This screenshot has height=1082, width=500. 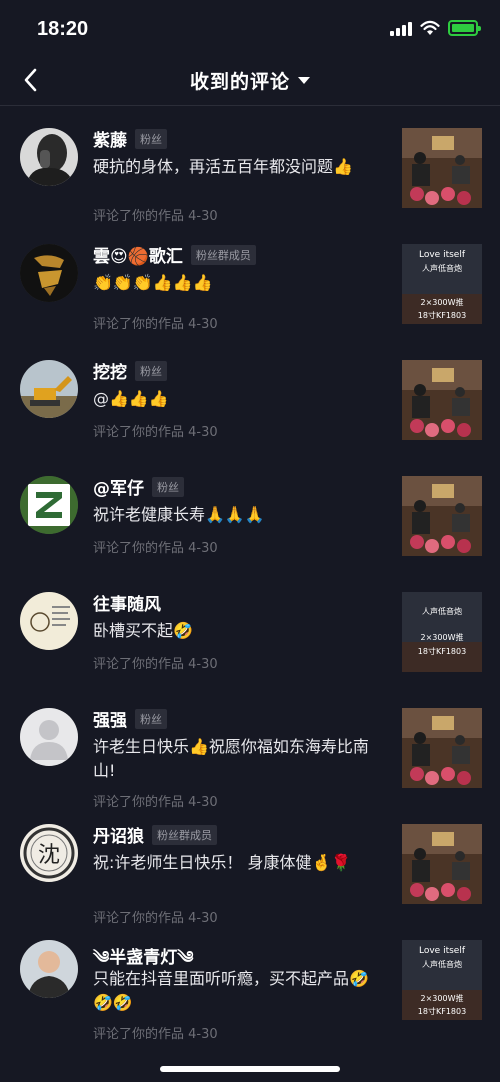 What do you see at coordinates (118, 486) in the screenshot?
I see `username: @军仔` at bounding box center [118, 486].